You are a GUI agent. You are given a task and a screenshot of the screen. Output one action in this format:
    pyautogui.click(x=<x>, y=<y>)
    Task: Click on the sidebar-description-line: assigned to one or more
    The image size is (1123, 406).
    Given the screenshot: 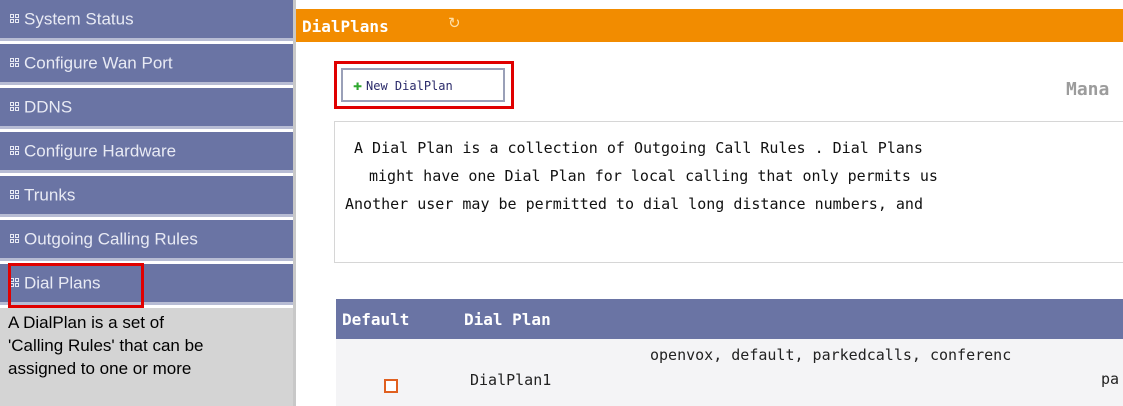 What is the action you would take?
    pyautogui.click(x=100, y=368)
    